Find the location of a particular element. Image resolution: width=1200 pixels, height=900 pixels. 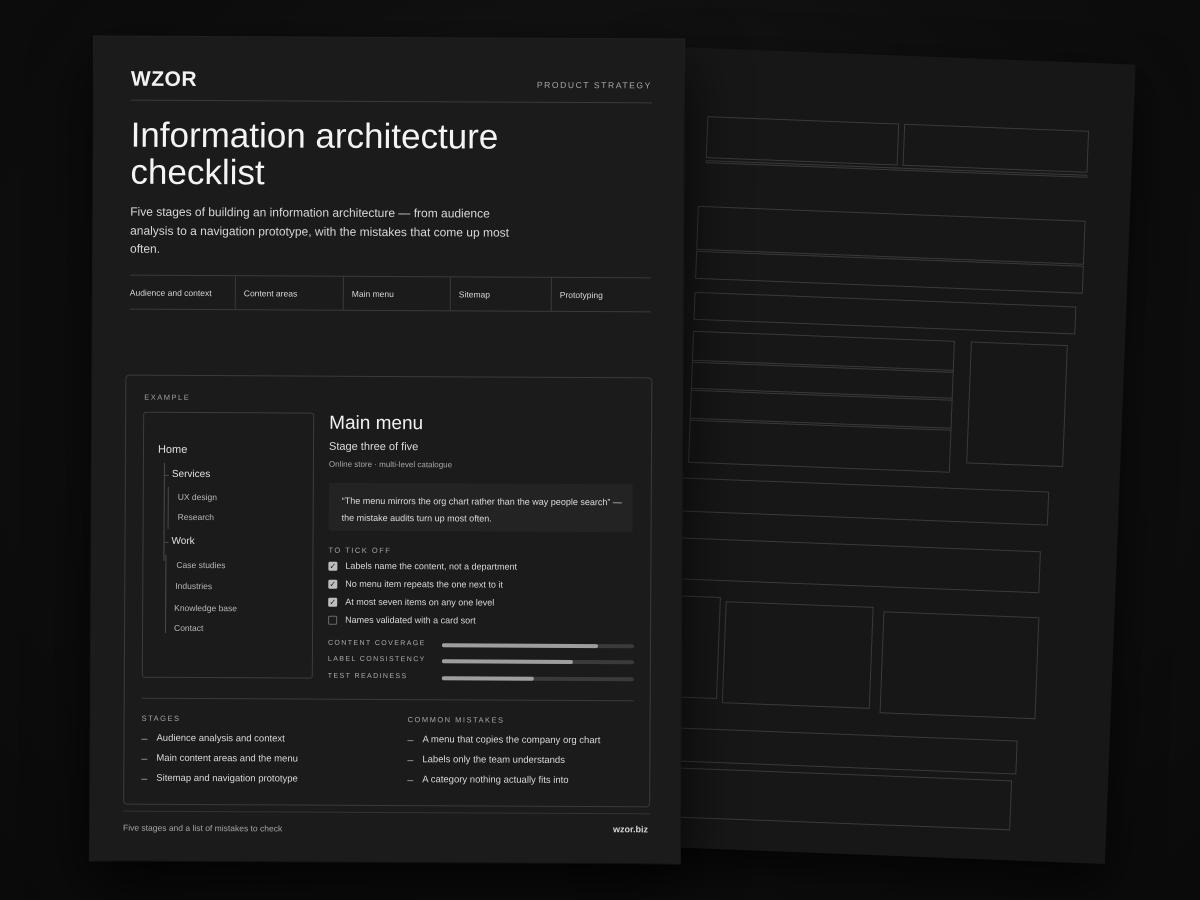

todo-text: No menu item repeats the one next to it is located at coordinates (424, 584).